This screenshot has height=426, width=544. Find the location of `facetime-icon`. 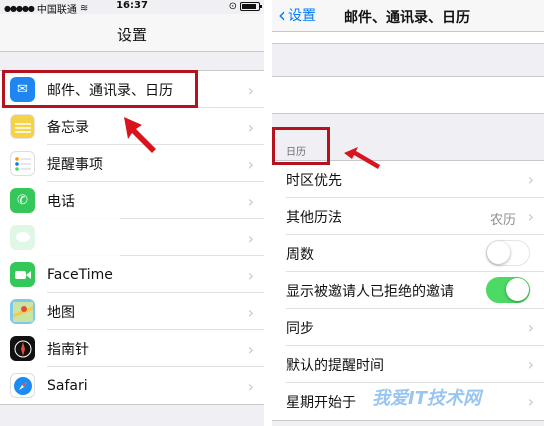

facetime-icon is located at coordinates (22, 274).